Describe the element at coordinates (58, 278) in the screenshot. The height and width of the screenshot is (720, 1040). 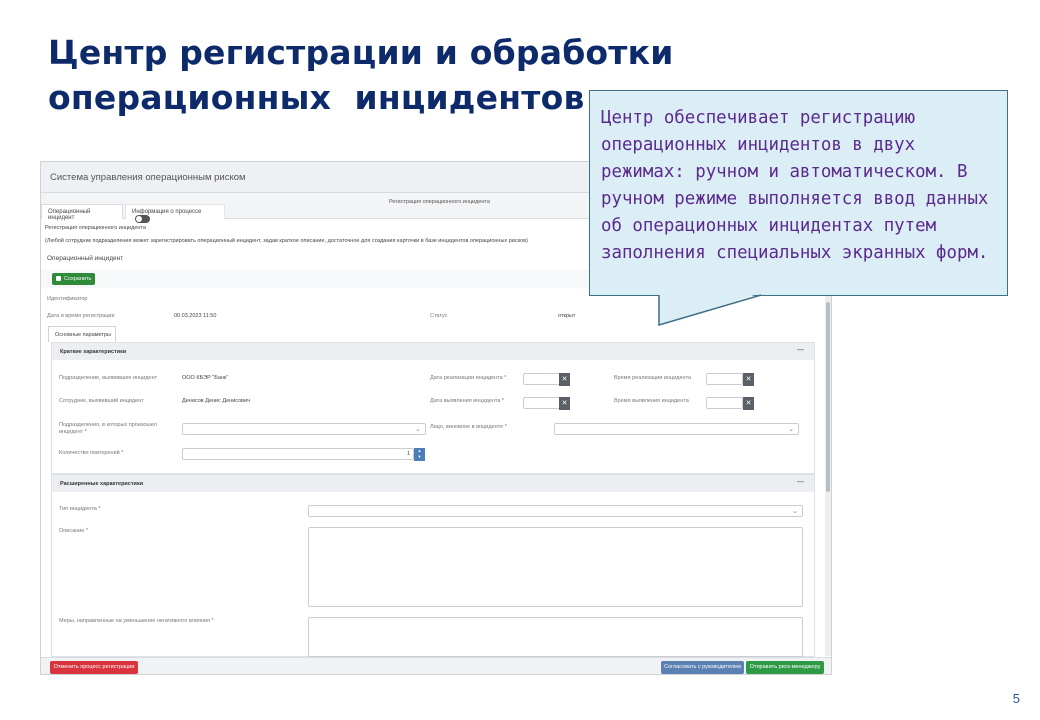
I see `save-icon` at that location.